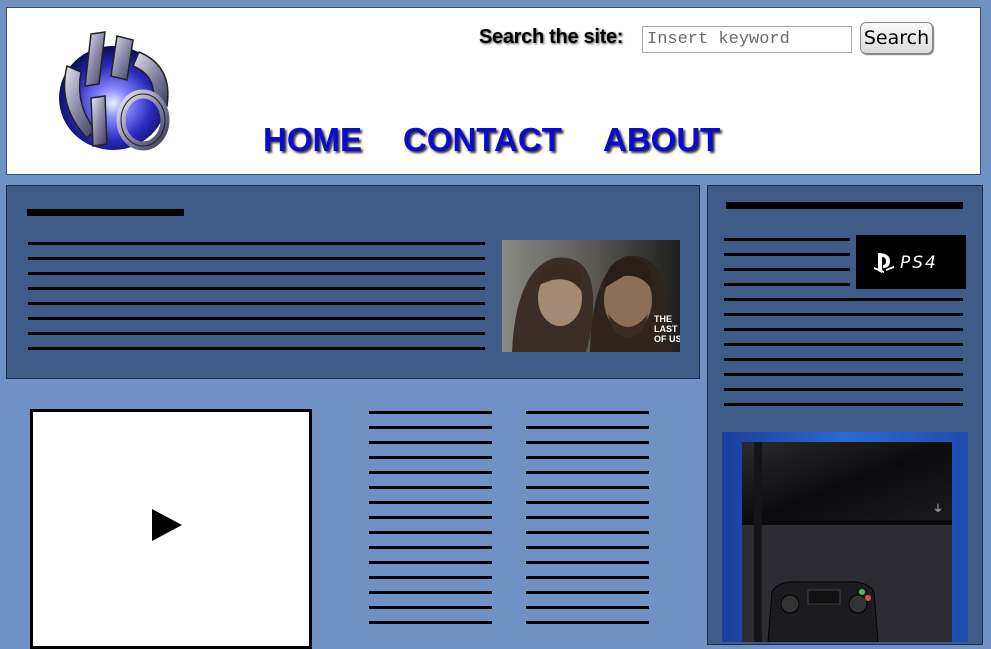 The image size is (991, 649). What do you see at coordinates (845, 537) in the screenshot?
I see `ps4-console-image: ⏚` at bounding box center [845, 537].